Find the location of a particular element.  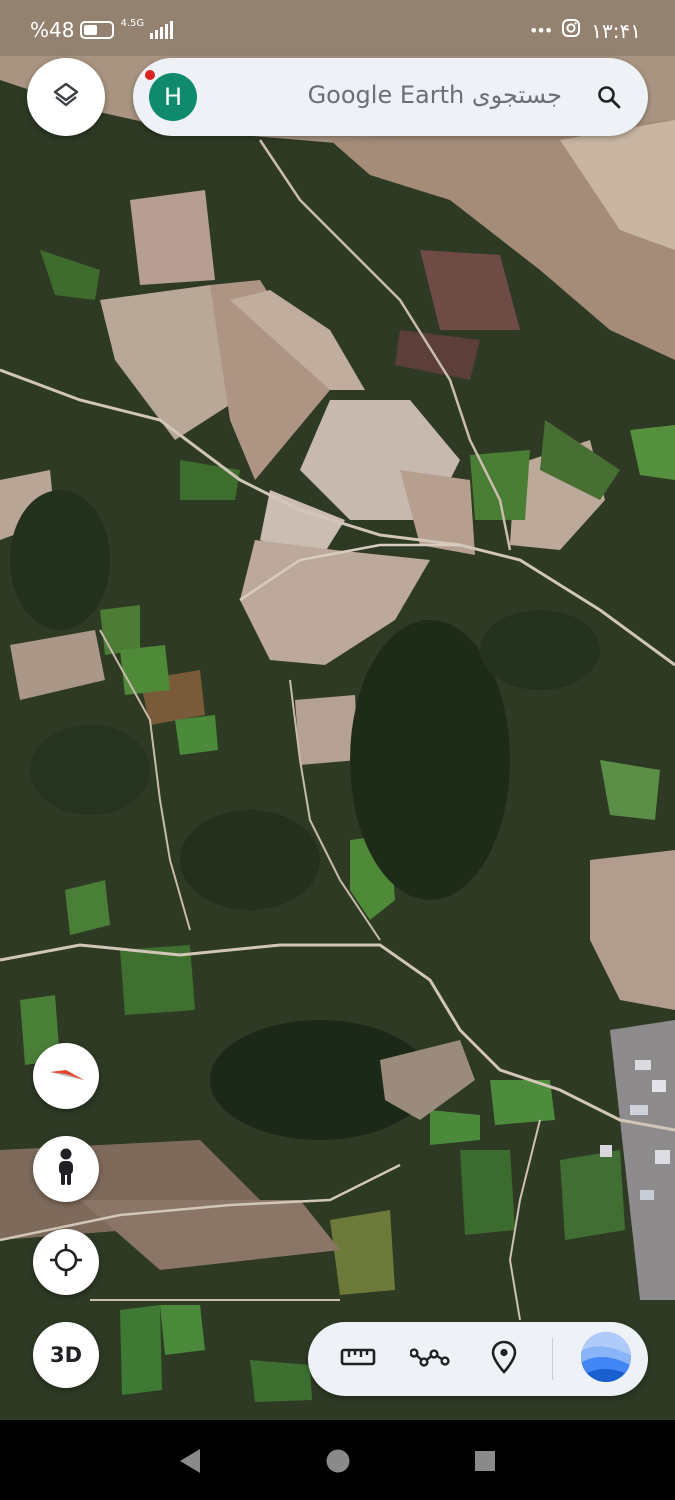

back-icon is located at coordinates (190, 1463).